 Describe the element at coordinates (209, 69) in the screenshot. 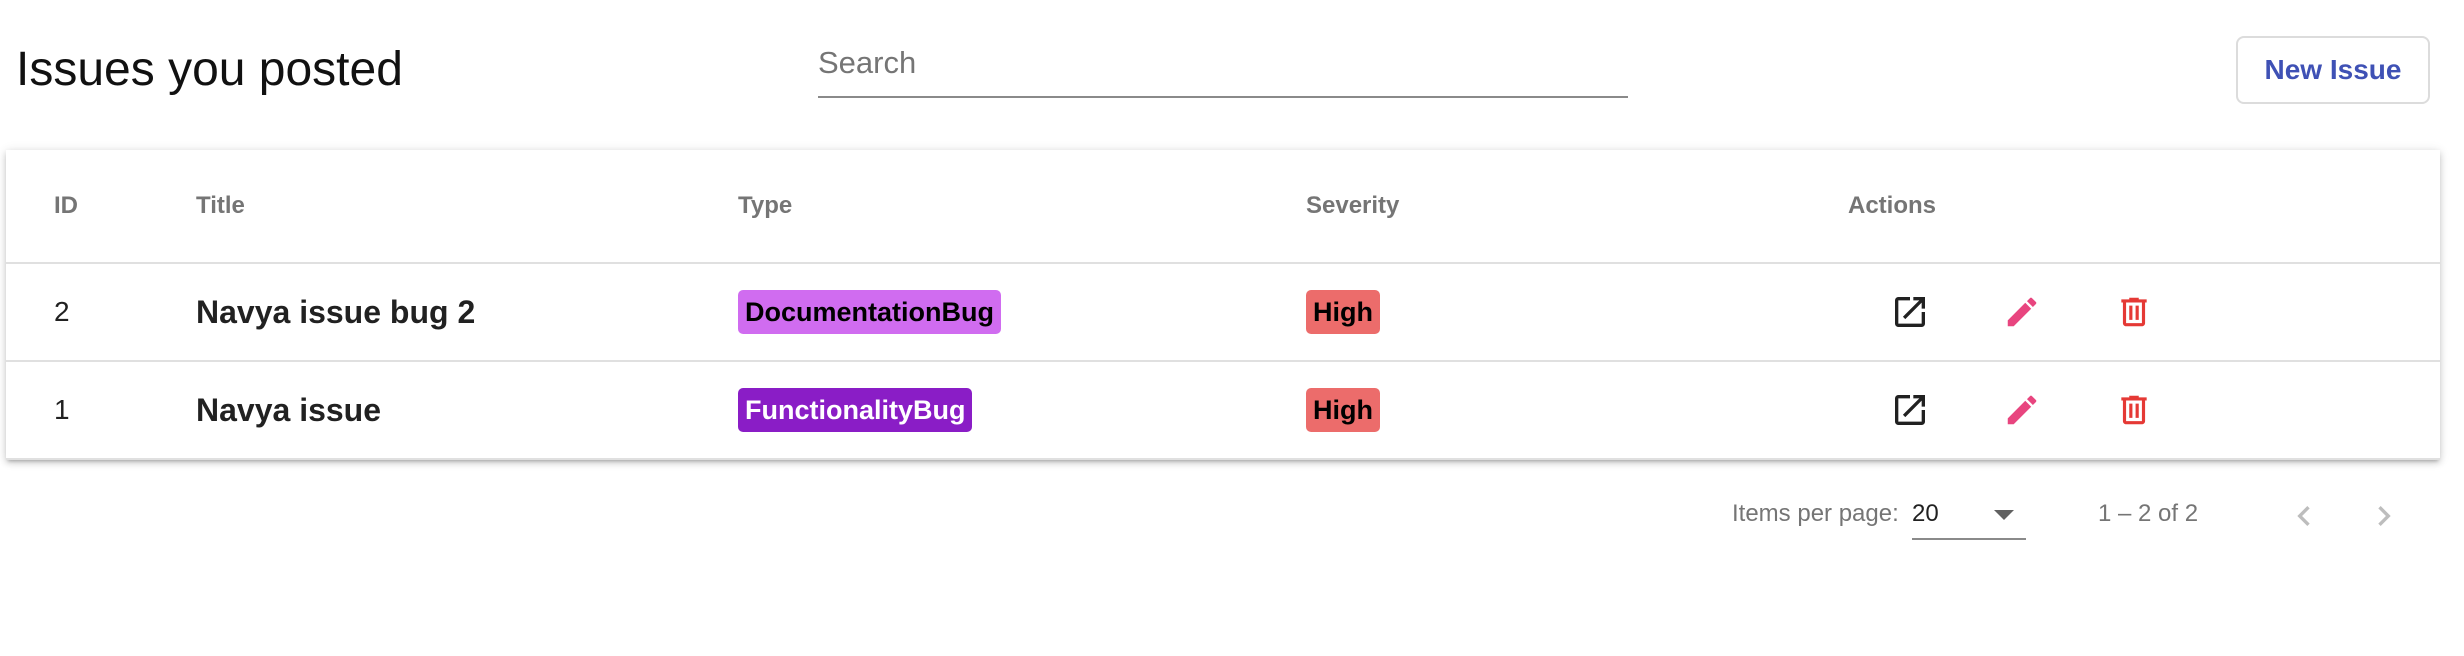

I see `page-title: Issues you posted` at that location.